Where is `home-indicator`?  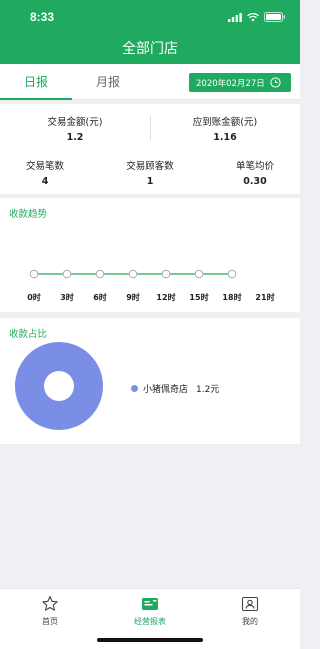 home-indicator is located at coordinates (150, 640).